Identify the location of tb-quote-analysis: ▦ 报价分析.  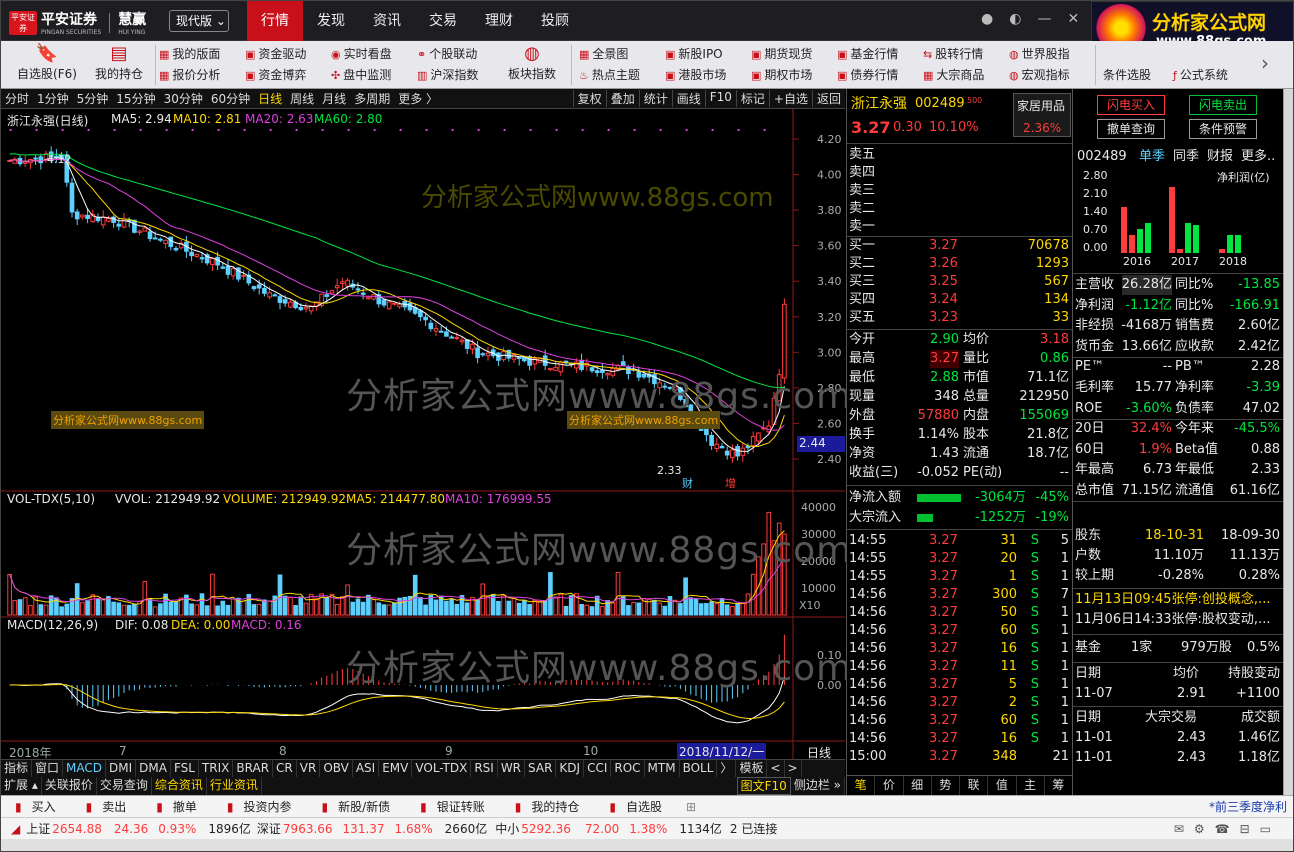
(189, 75).